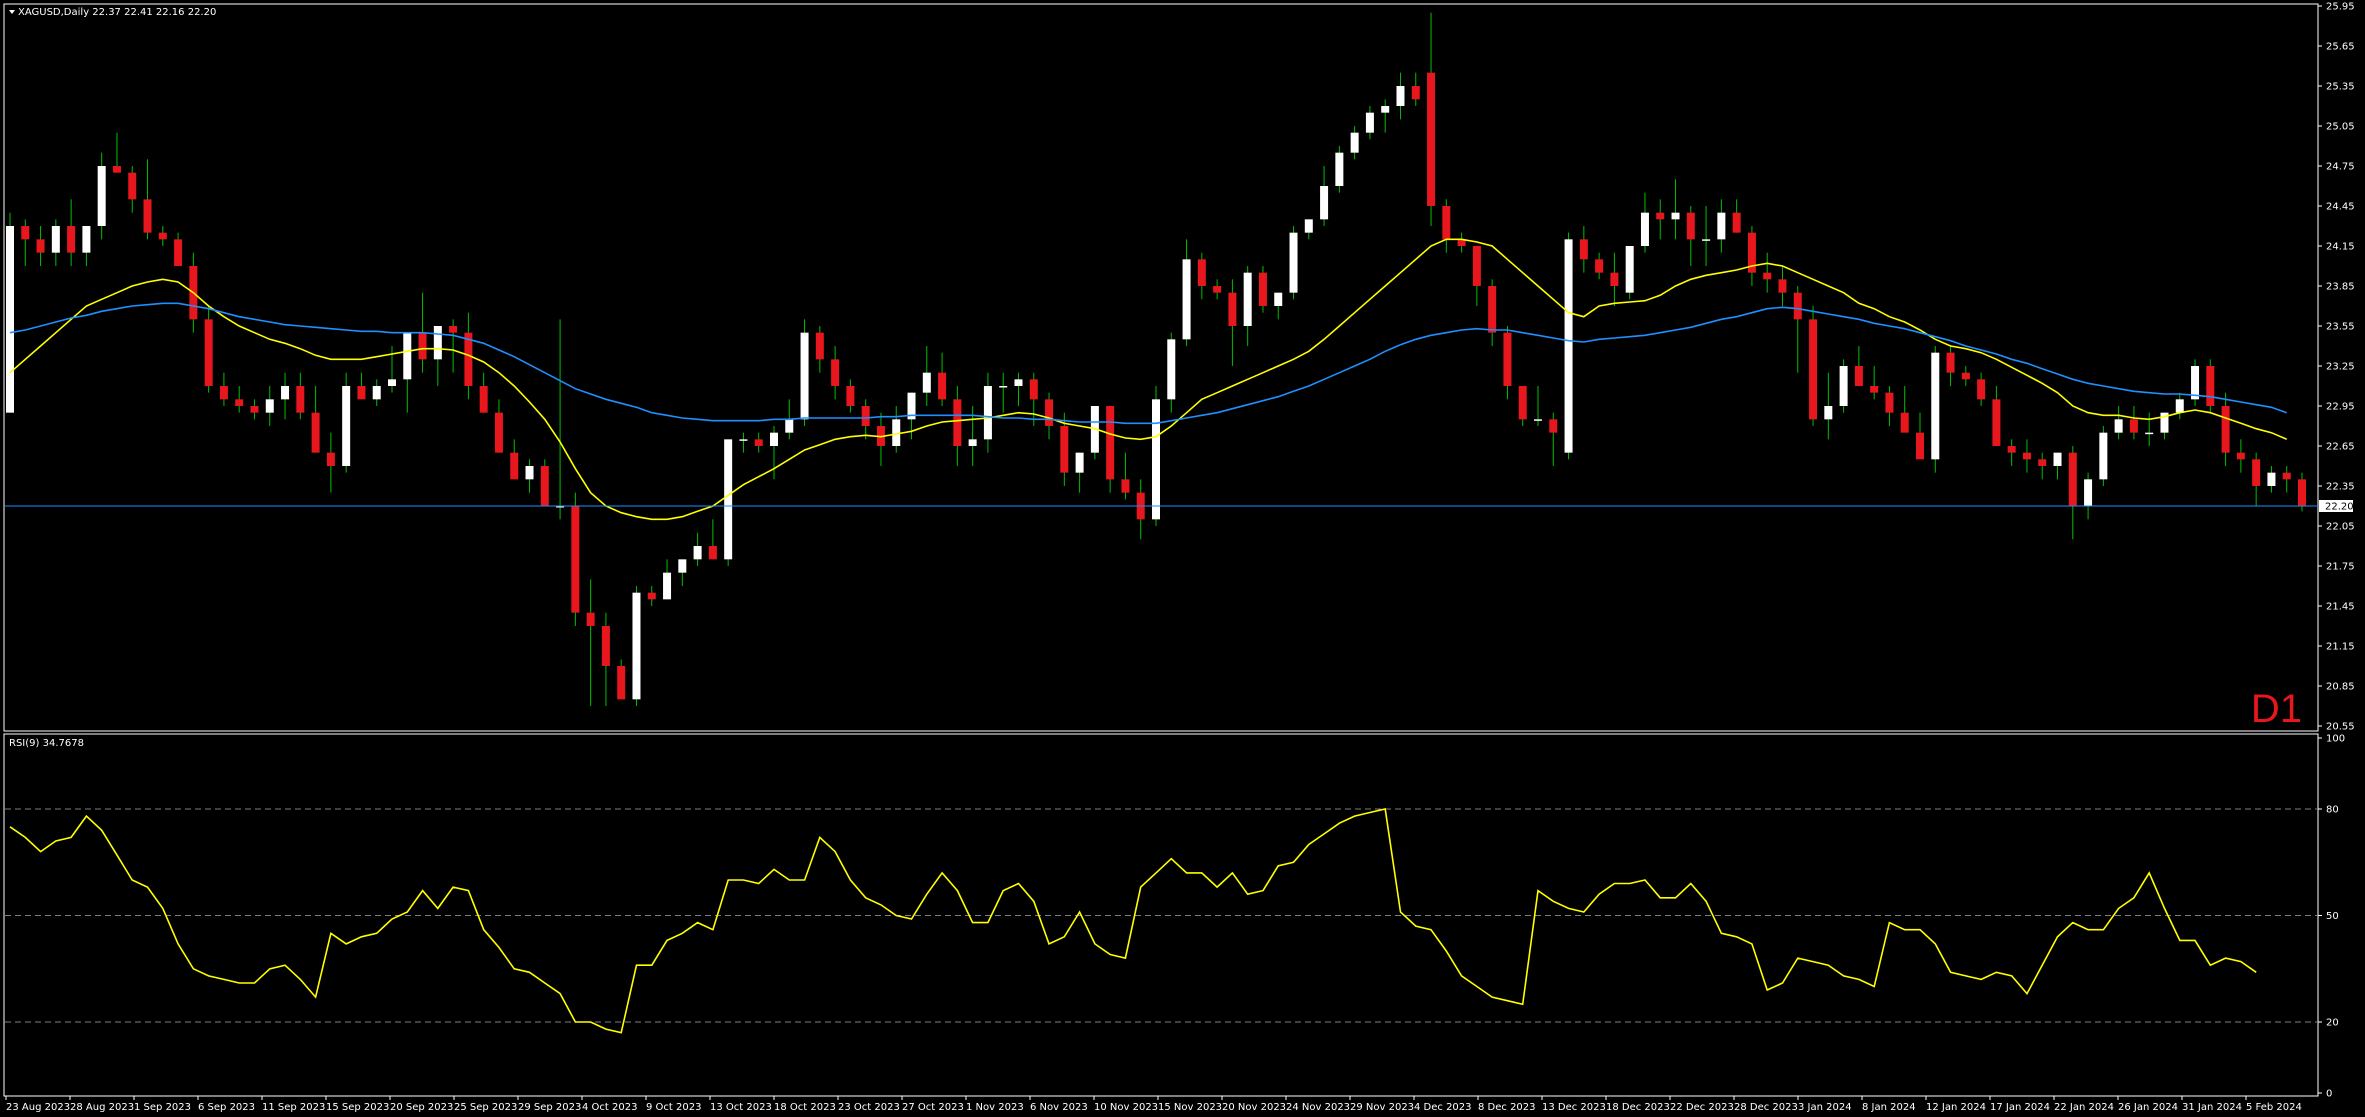 This screenshot has width=2365, height=1117. I want to click on time-tick-label: 25 Sep 2023, so click(485, 1107).